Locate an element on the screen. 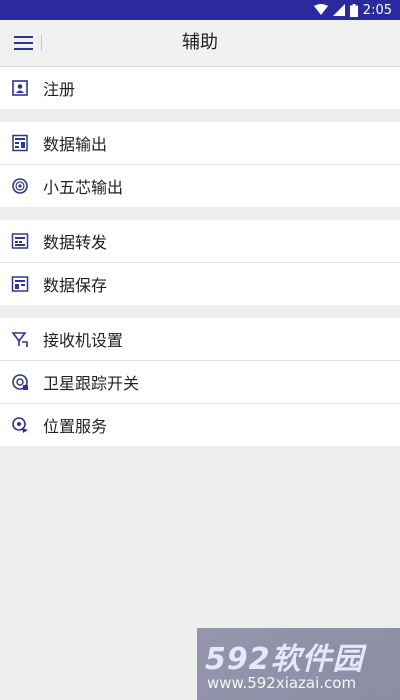 The height and width of the screenshot is (700, 400). menu-item-satellite-tracking: 卫星跟踪开关 is located at coordinates (200, 382).